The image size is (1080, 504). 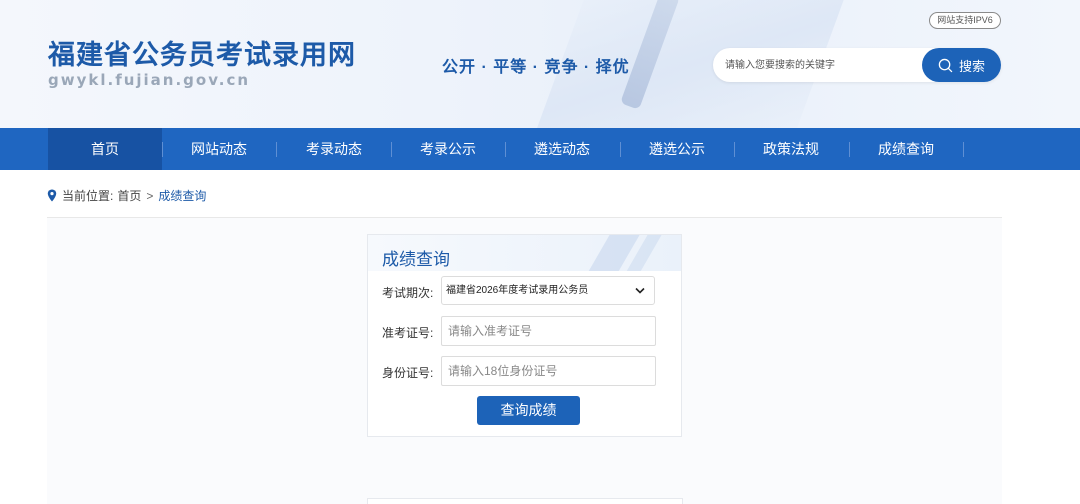 I want to click on search-box: 搜索, so click(x=857, y=65).